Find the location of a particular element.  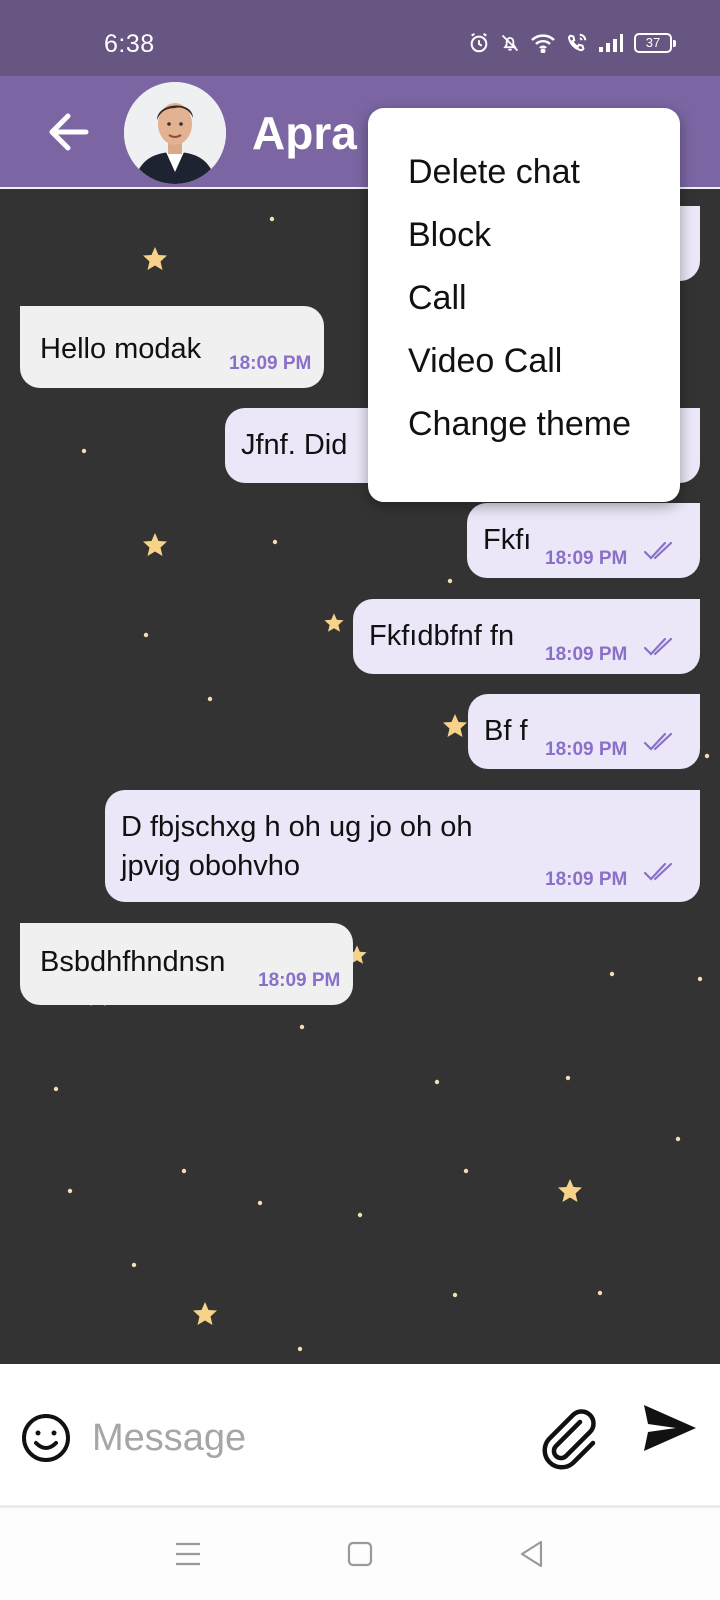

menu-item-change-theme: Change theme is located at coordinates (524, 435).